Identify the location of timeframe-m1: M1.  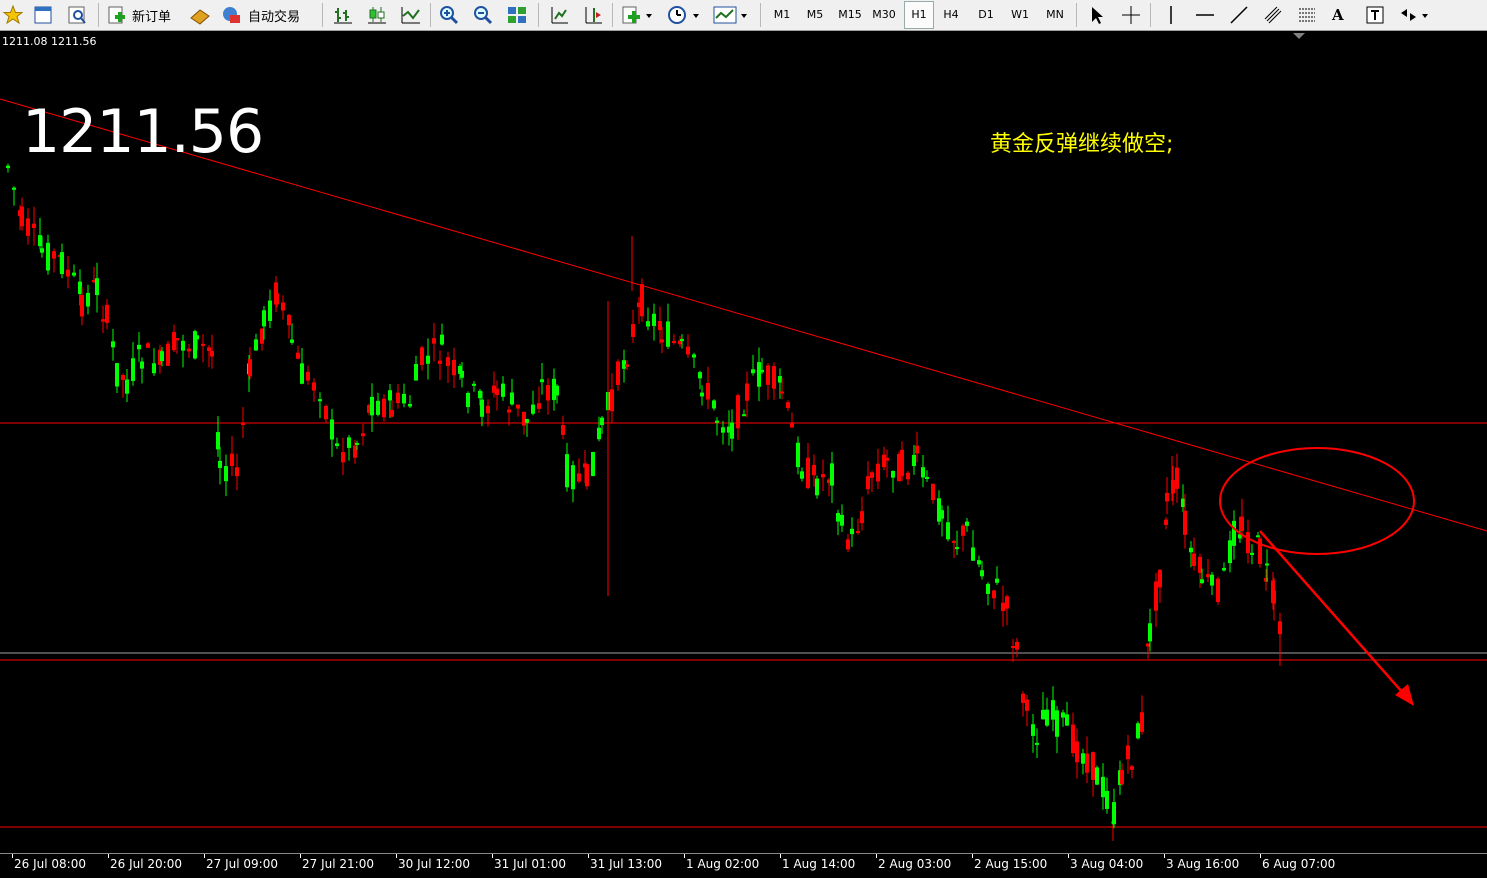
(782, 15).